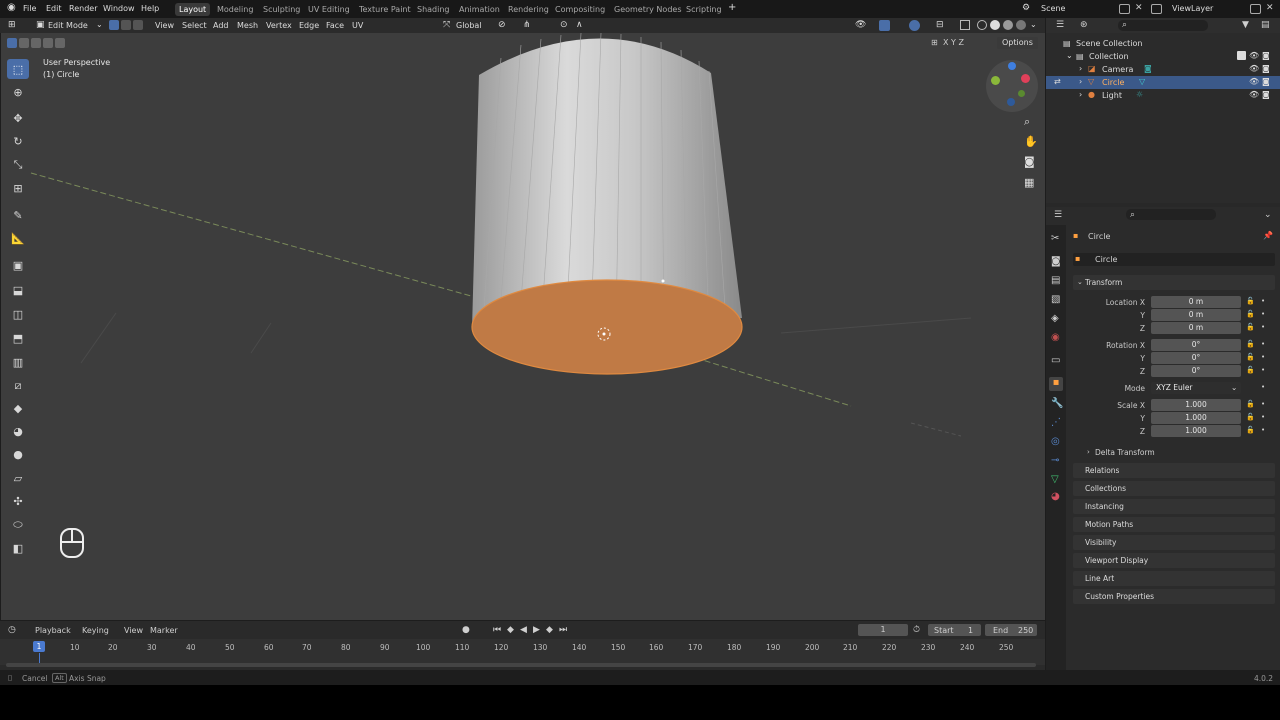 This screenshot has width=1280, height=720. What do you see at coordinates (164, 630) in the screenshot?
I see `marker-menu: Marker` at bounding box center [164, 630].